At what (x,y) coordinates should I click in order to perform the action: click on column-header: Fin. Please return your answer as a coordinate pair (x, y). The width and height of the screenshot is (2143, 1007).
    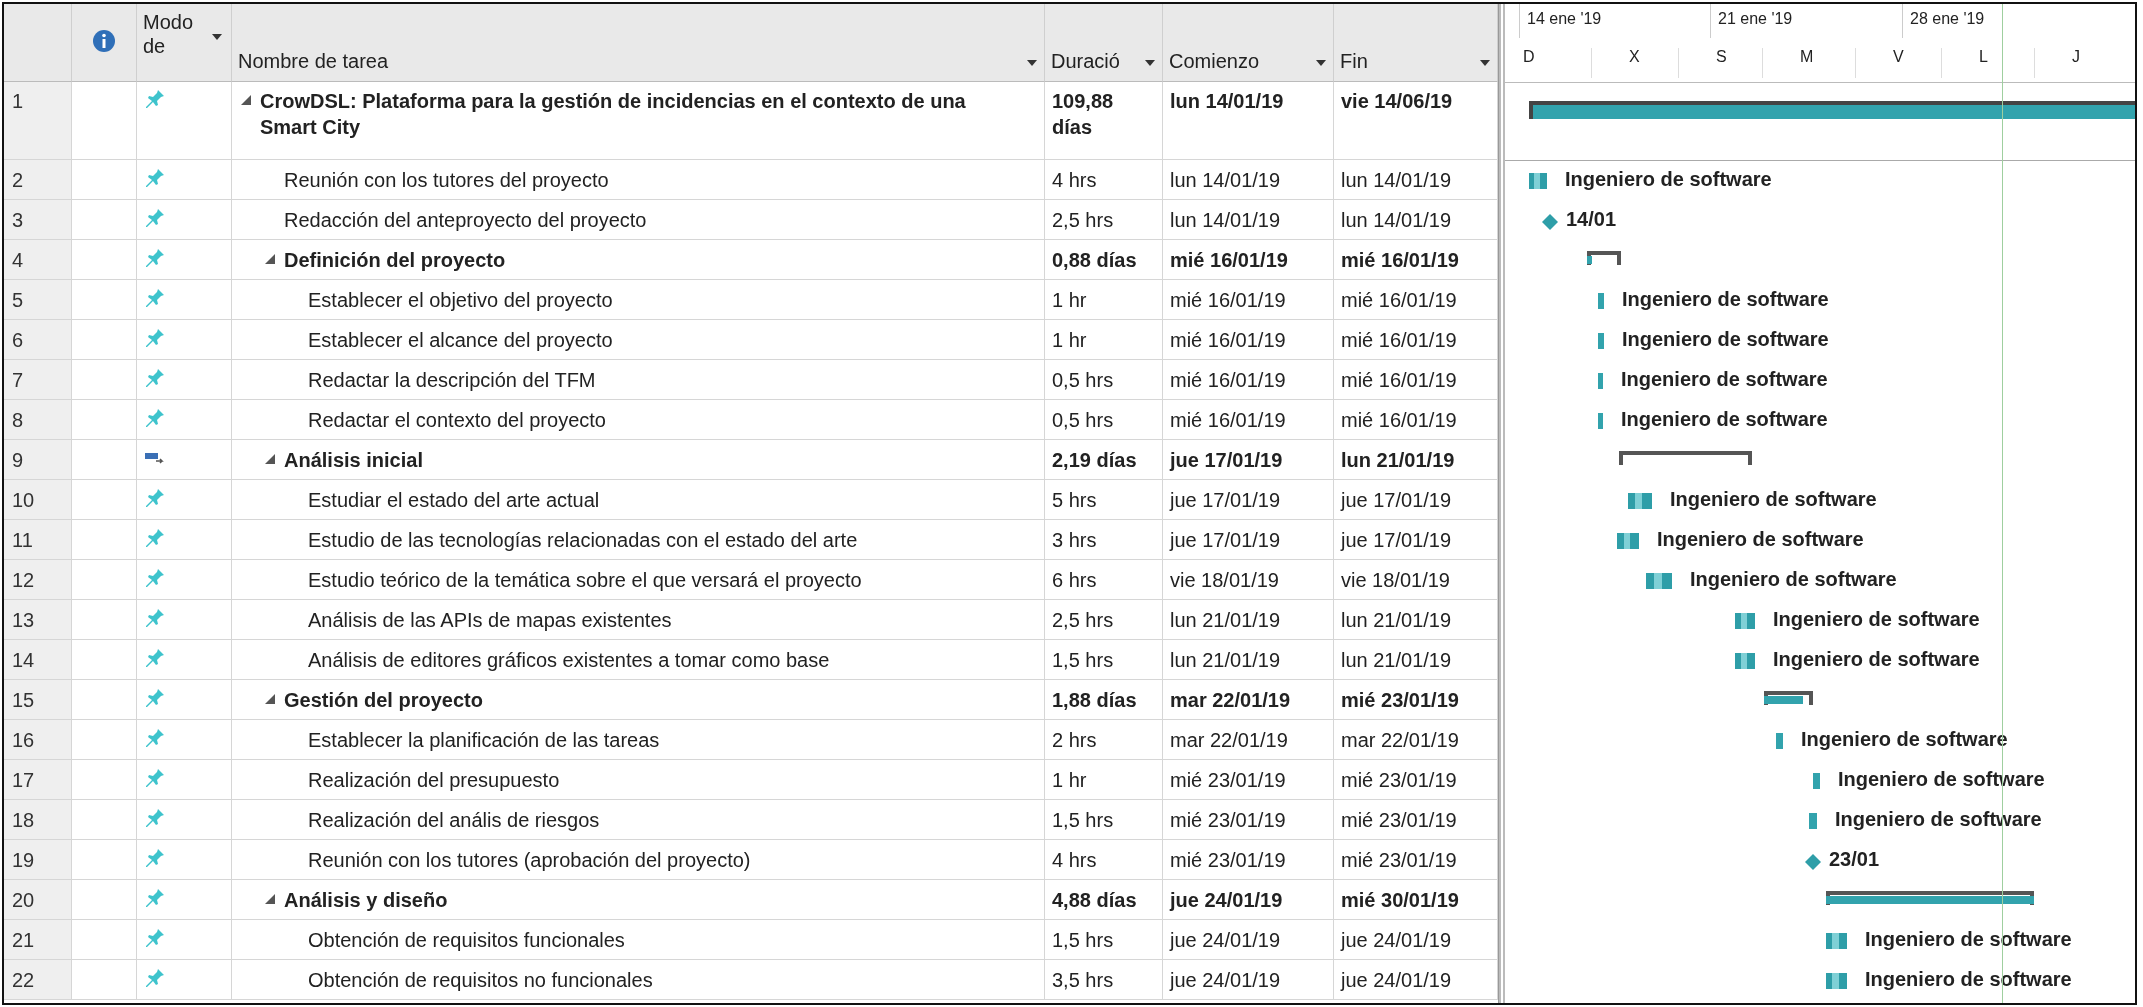
    Looking at the image, I should click on (1416, 43).